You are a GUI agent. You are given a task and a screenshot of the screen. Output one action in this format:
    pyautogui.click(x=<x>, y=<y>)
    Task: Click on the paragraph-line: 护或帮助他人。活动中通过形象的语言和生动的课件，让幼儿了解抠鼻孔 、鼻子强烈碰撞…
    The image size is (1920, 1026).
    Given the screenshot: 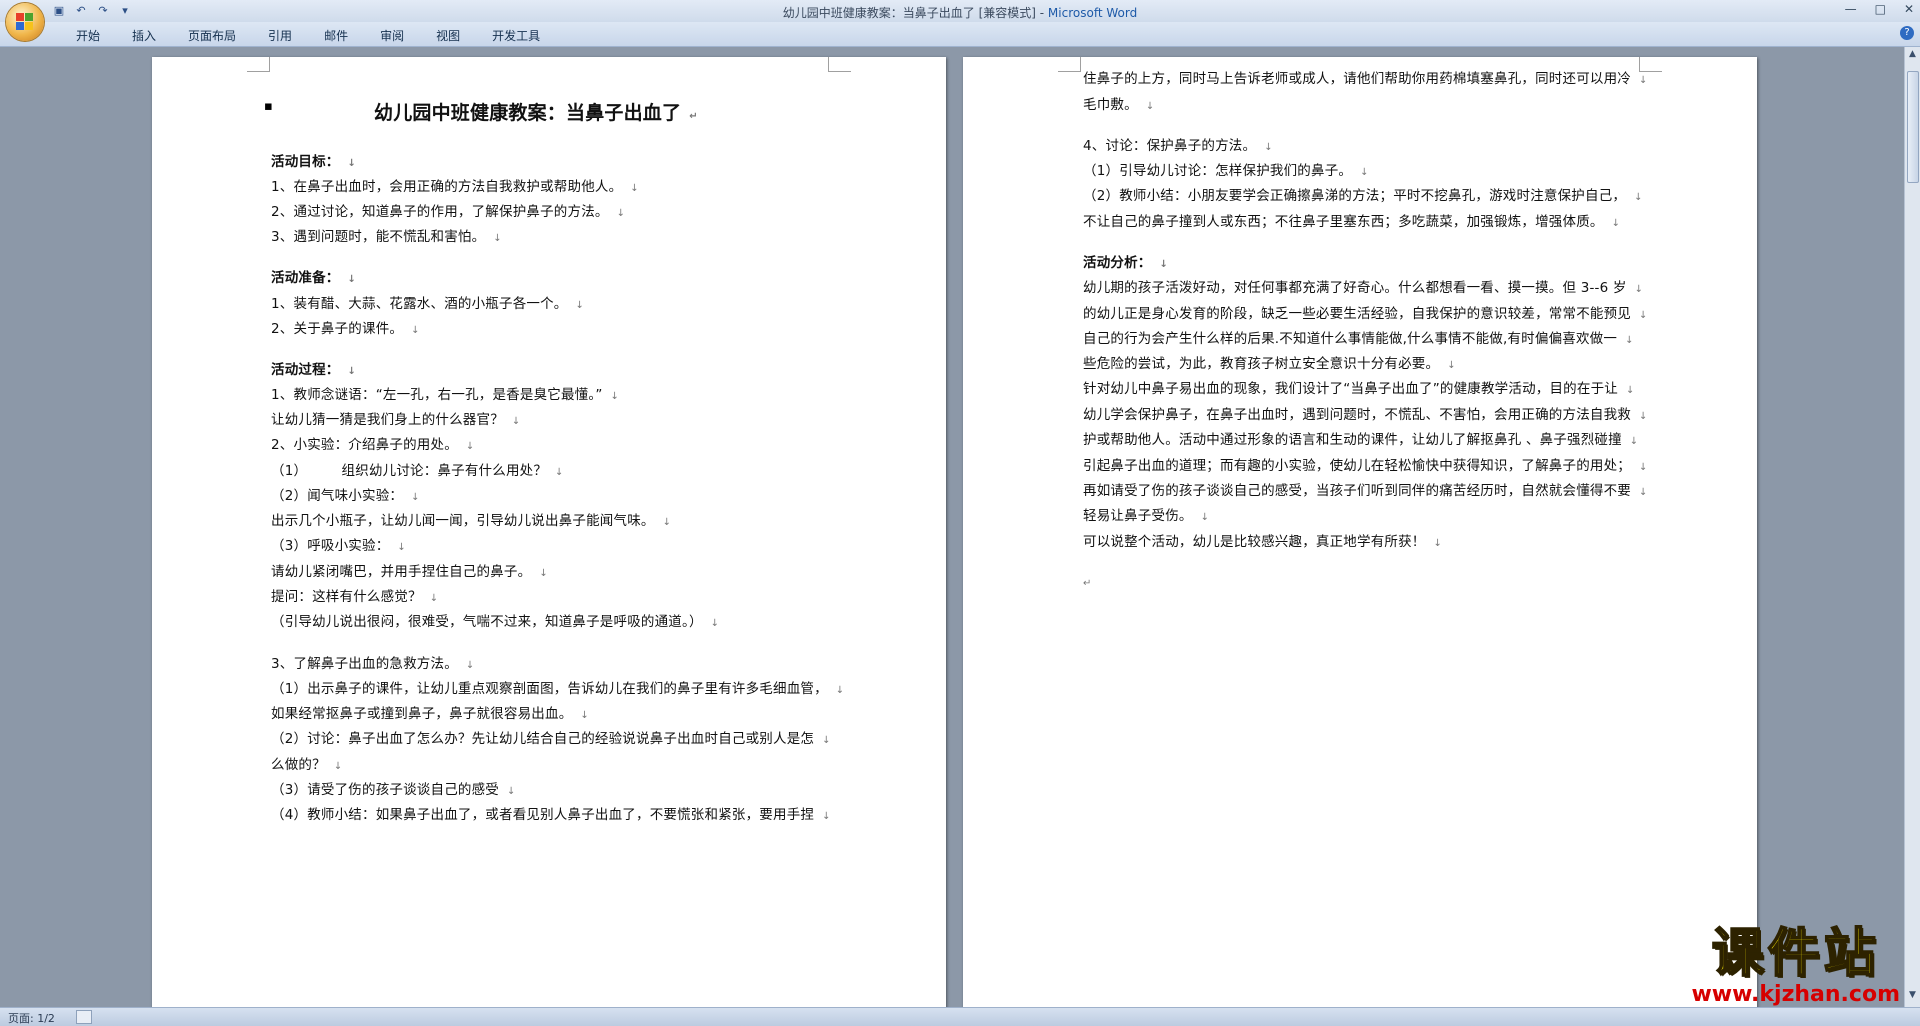 What is the action you would take?
    pyautogui.click(x=1360, y=438)
    